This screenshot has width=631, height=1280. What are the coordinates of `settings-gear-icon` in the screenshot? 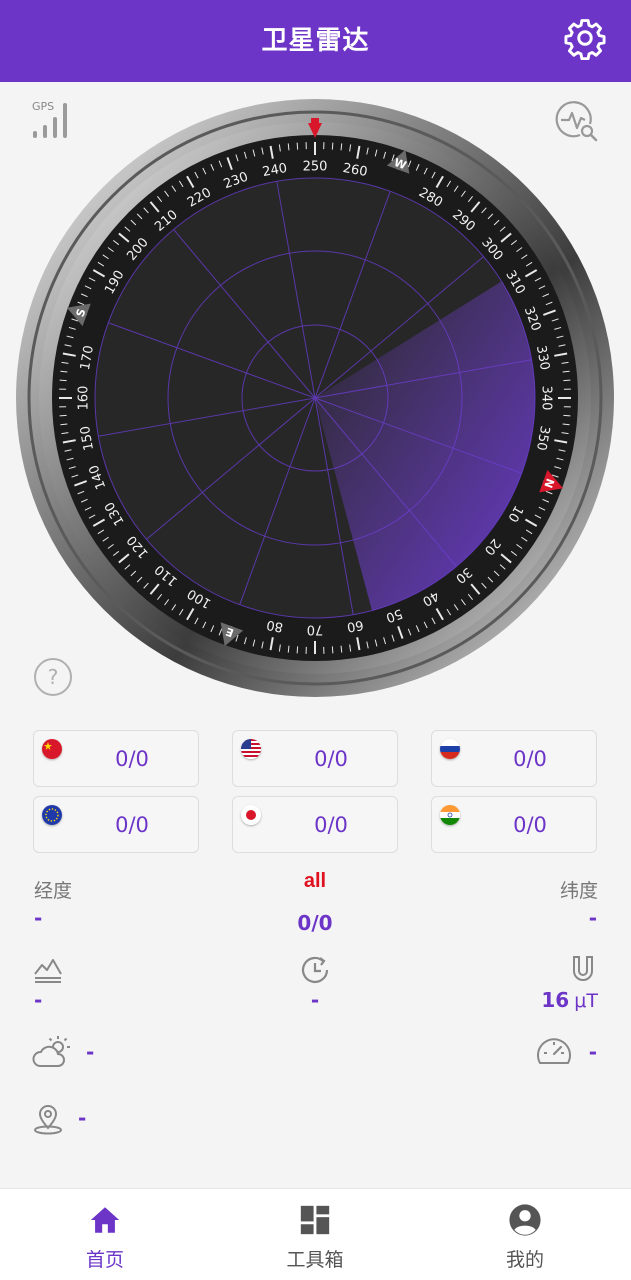 It's located at (585, 38).